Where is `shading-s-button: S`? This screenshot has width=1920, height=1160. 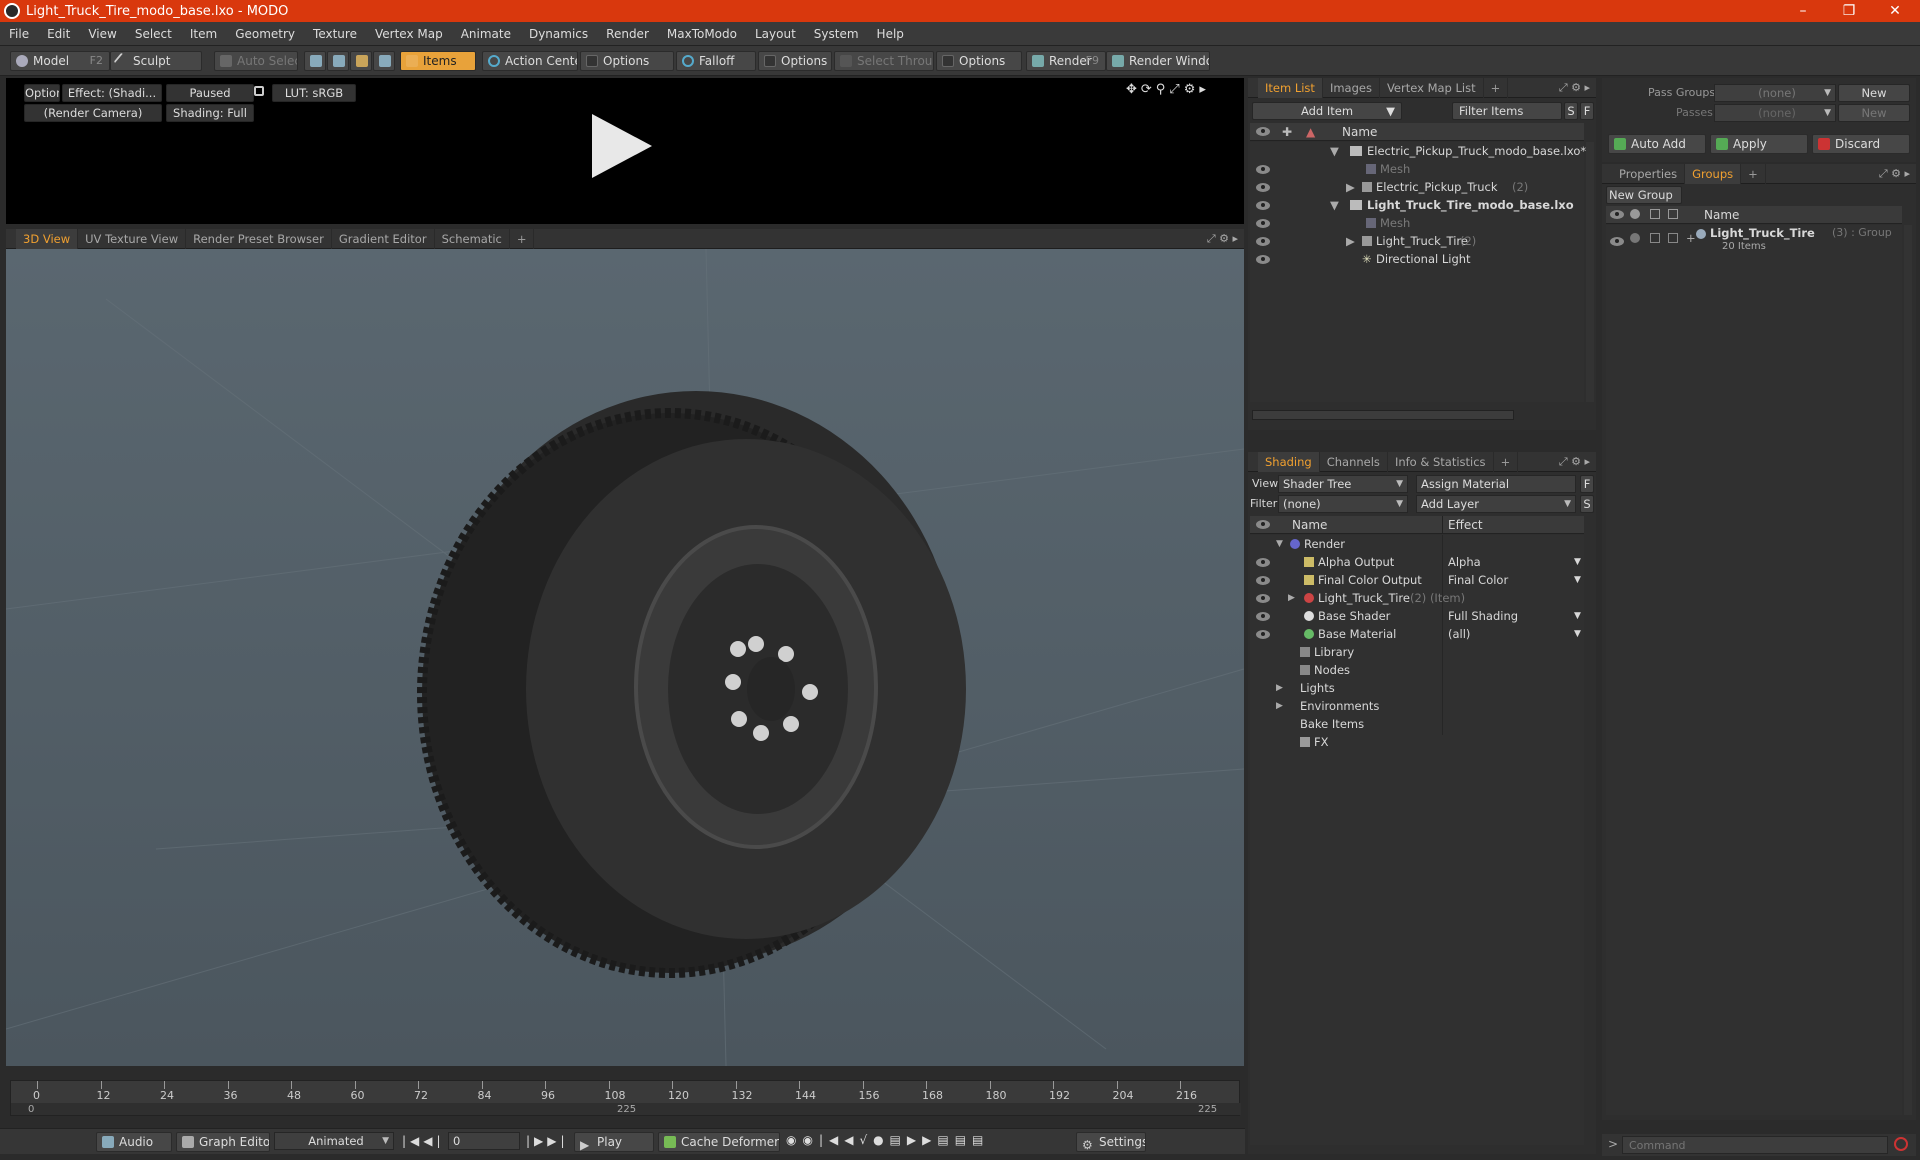
shading-s-button: S is located at coordinates (1587, 504).